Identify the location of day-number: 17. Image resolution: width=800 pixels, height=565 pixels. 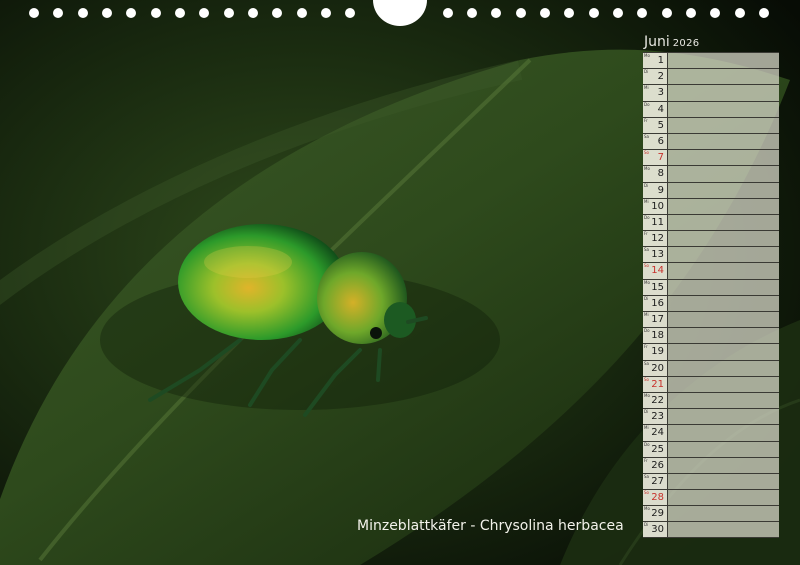
(657, 319).